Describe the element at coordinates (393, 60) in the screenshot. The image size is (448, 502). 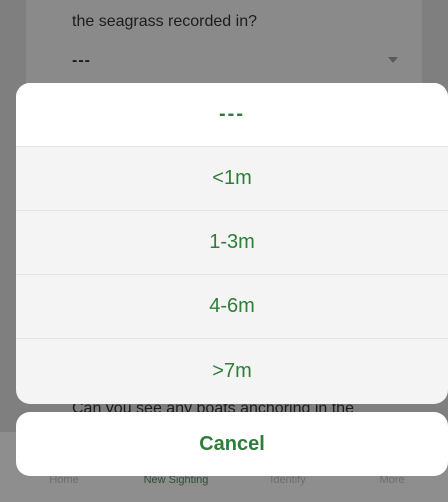
I see `chevron-down-icon` at that location.